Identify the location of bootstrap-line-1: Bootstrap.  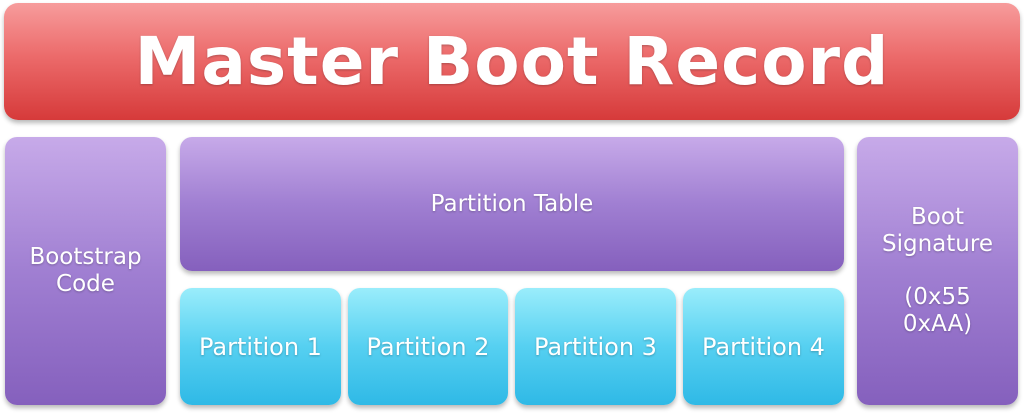
(85, 257).